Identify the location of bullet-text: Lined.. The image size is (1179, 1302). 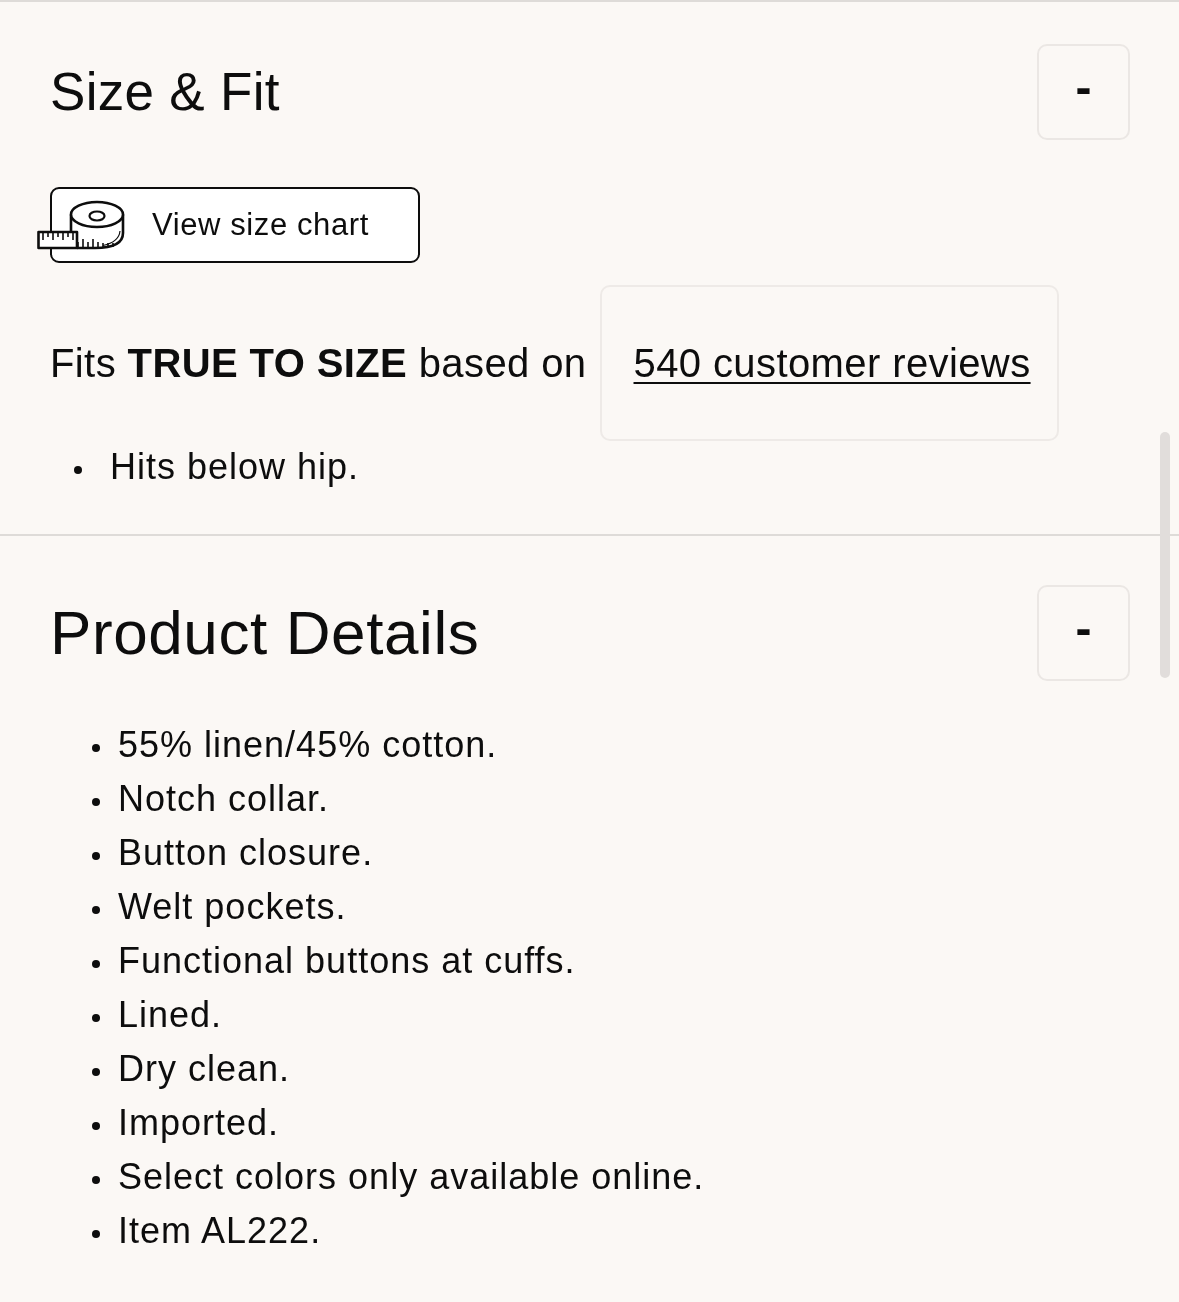
(170, 1015).